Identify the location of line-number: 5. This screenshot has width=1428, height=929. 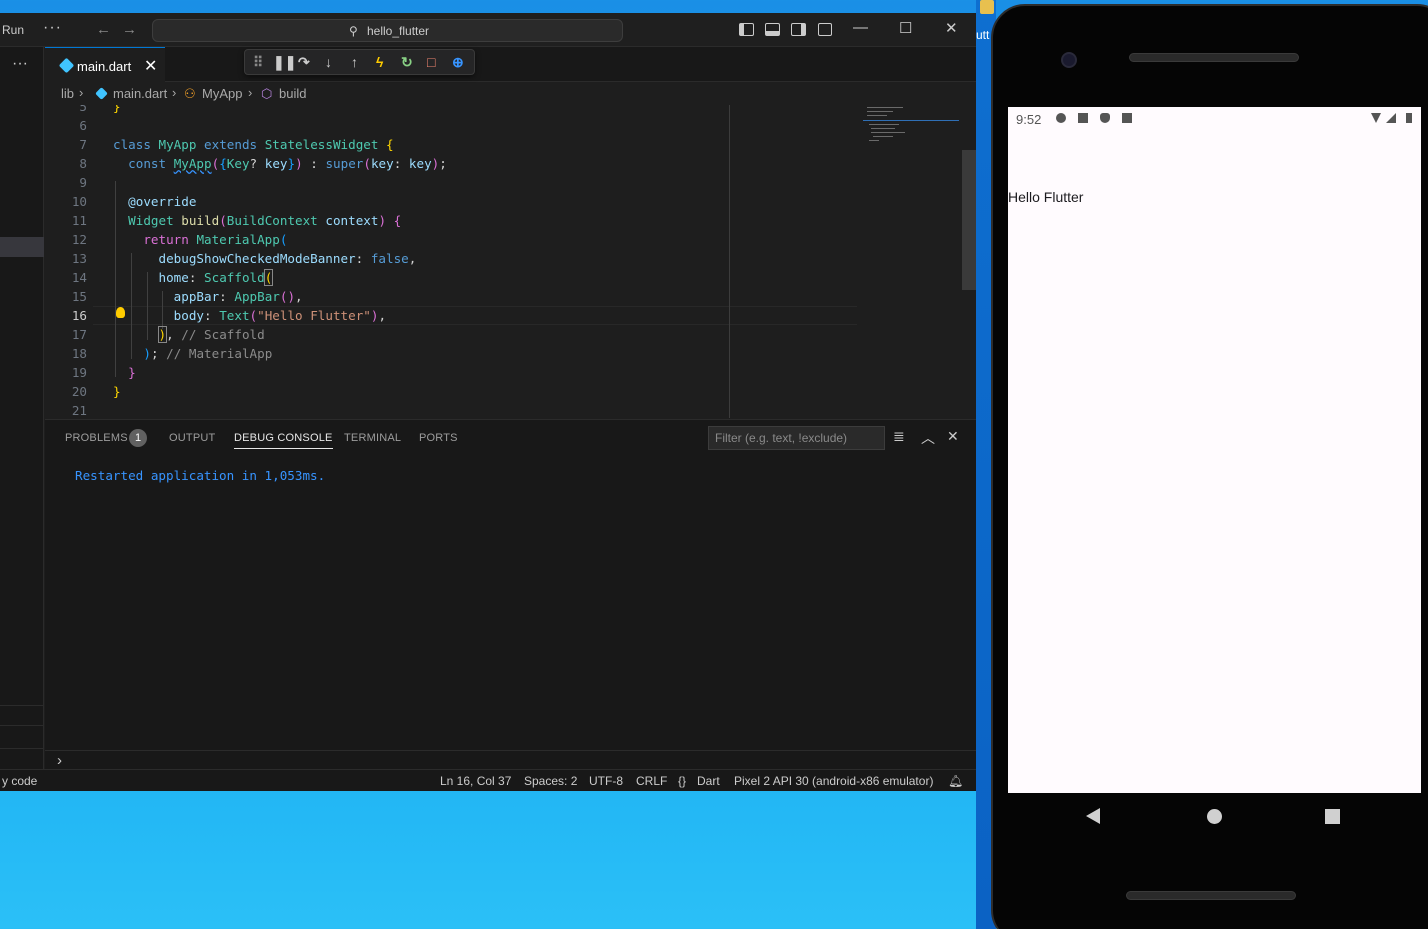
(83, 109).